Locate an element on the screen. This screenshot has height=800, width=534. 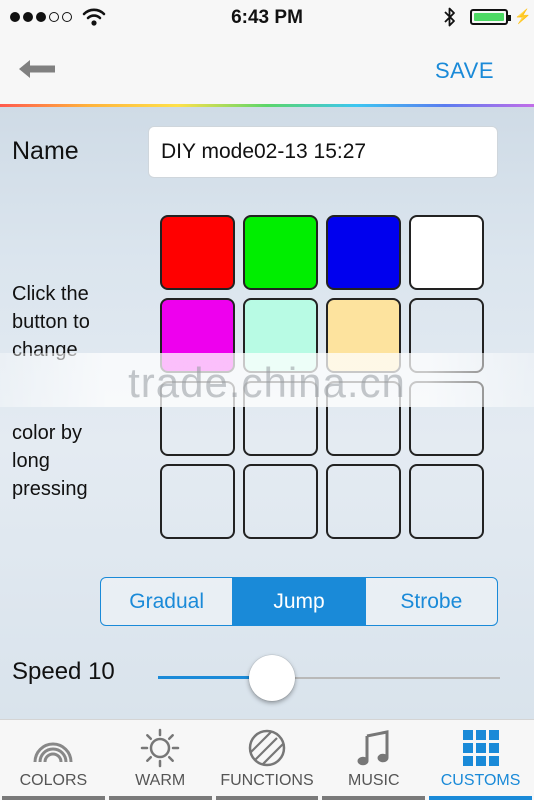
tab-bar: COLORS WARM FUNCTIONS MUSIC CUSTOMS is located at coordinates (267, 759).